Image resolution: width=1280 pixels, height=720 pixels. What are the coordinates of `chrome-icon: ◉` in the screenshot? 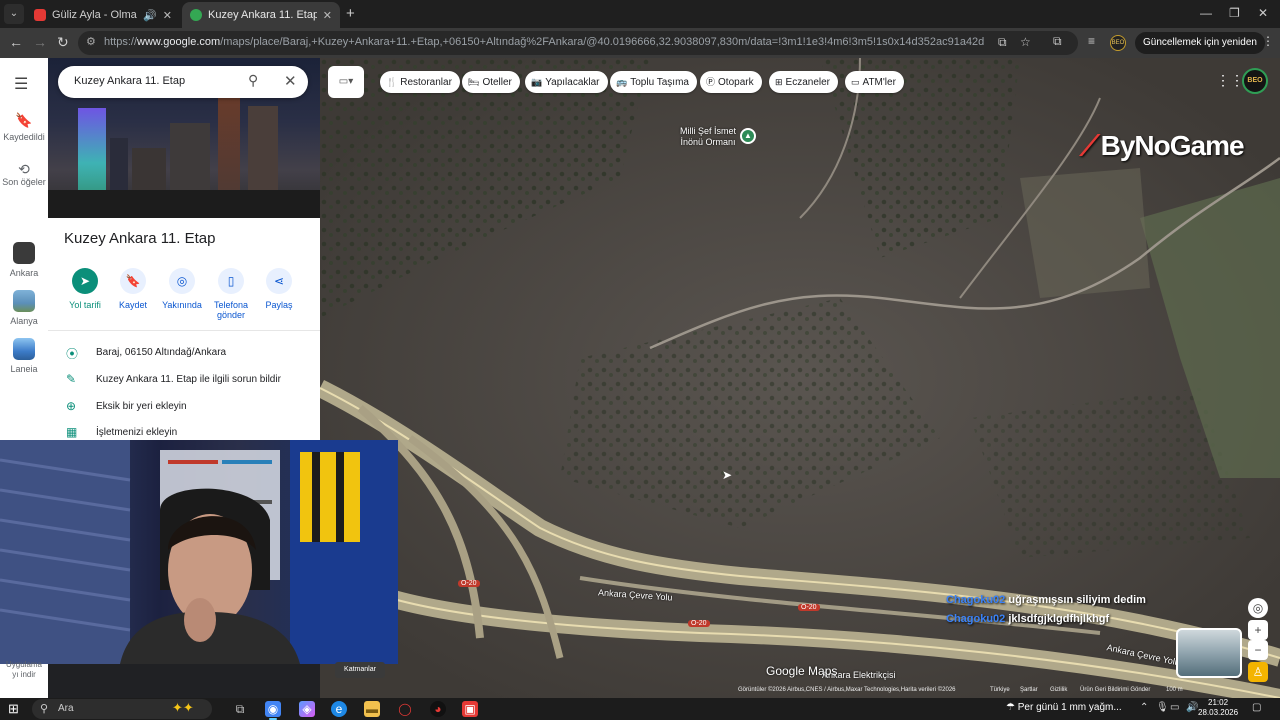 It's located at (273, 710).